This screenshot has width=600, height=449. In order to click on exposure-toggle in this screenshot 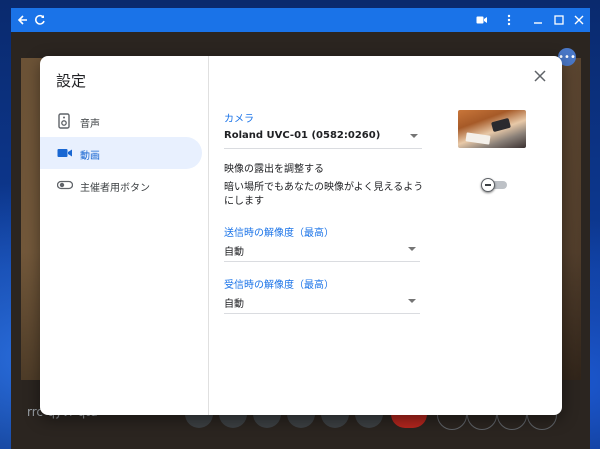, I will do `click(494, 185)`.